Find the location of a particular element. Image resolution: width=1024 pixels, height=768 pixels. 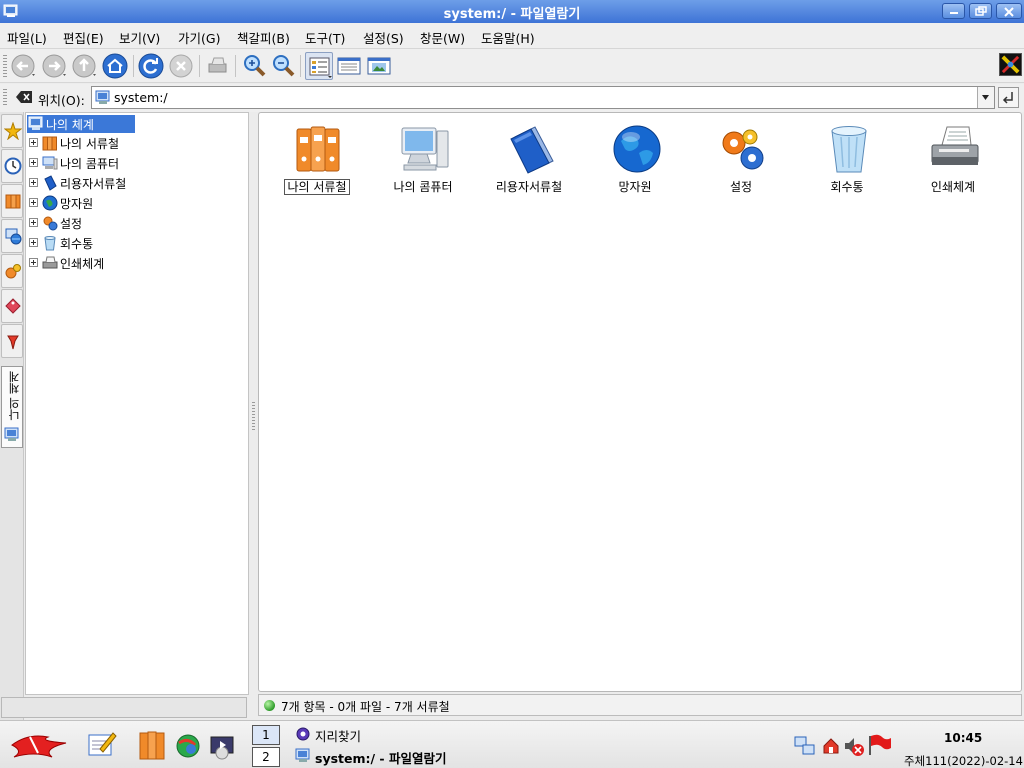

menu-edit: 편집(E) is located at coordinates (83, 37).